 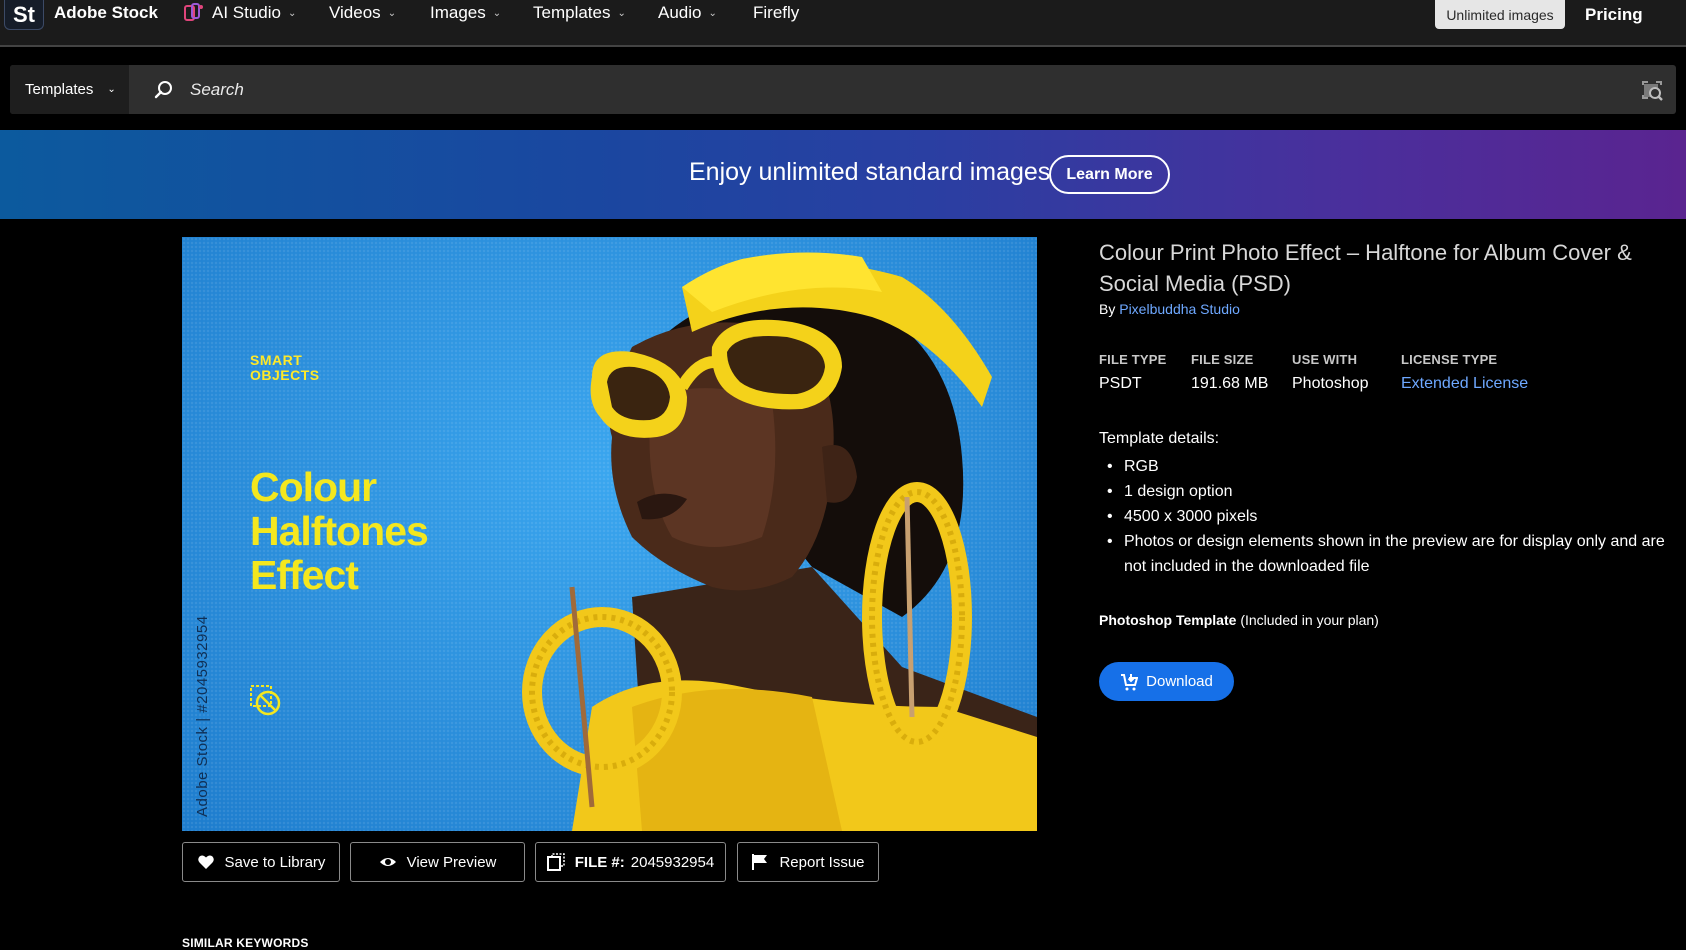 I want to click on search-bar: Templates ⌄, so click(x=843, y=89).